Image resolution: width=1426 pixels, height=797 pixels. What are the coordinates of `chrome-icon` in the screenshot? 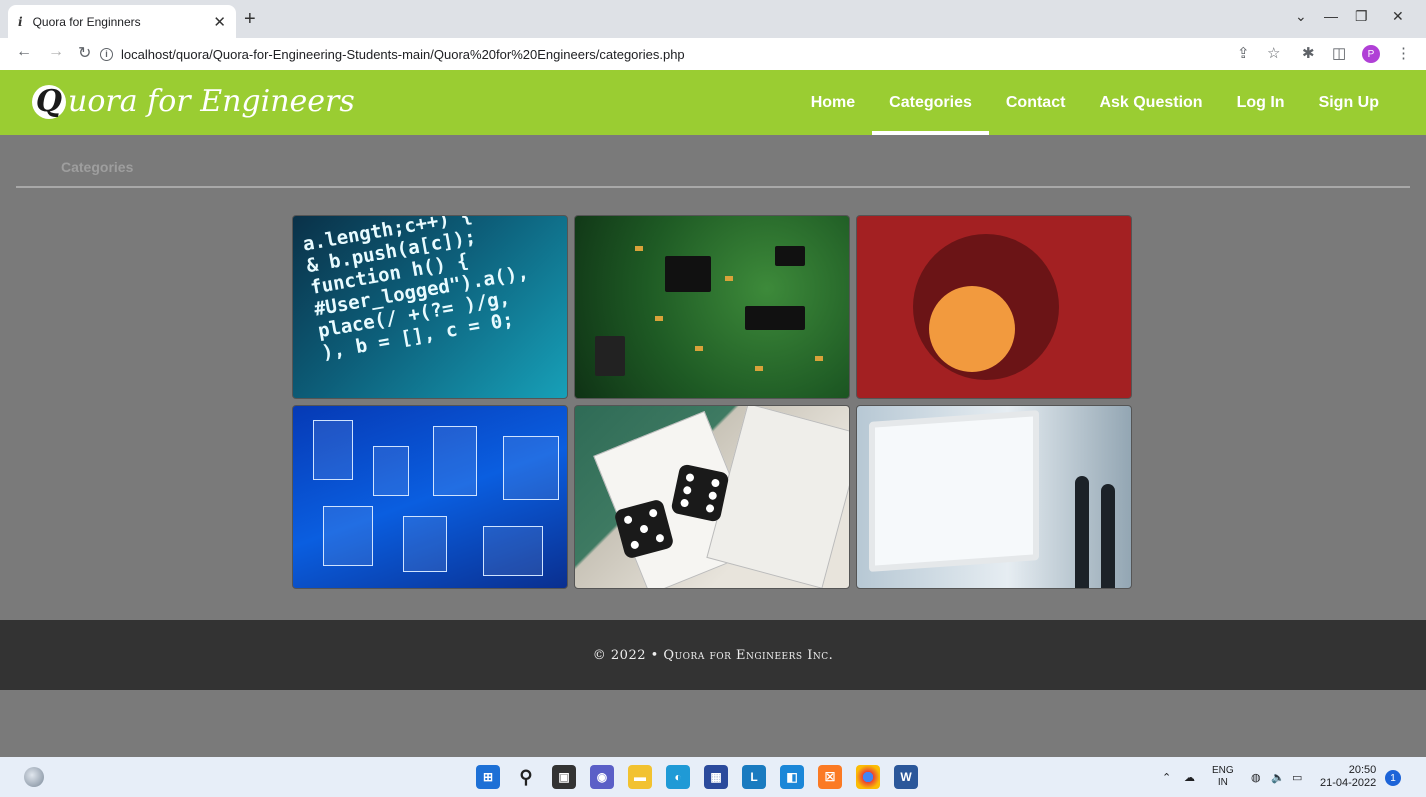 It's located at (868, 777).